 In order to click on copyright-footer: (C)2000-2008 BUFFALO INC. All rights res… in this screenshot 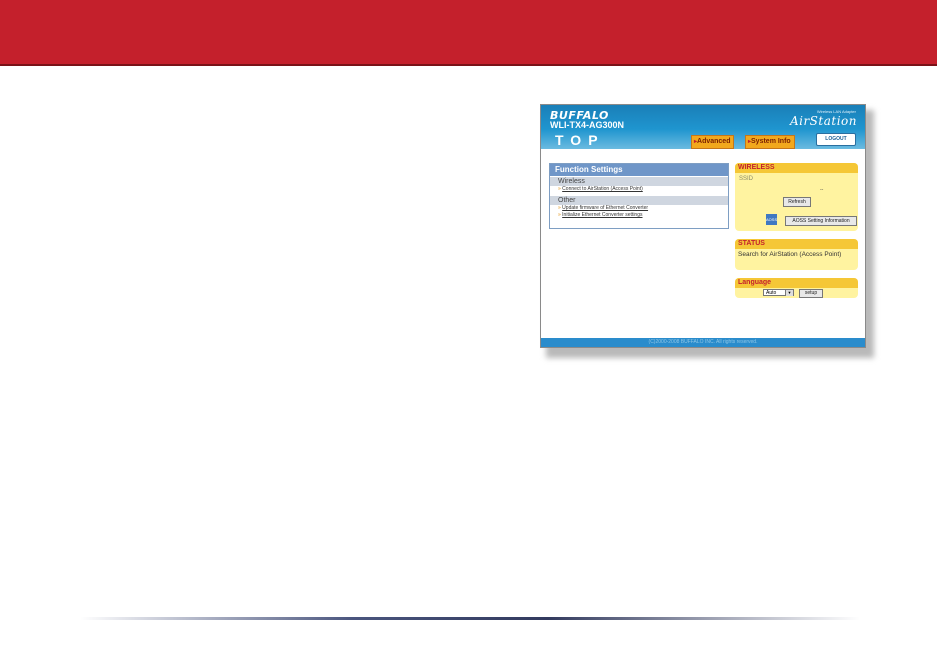, I will do `click(703, 342)`.